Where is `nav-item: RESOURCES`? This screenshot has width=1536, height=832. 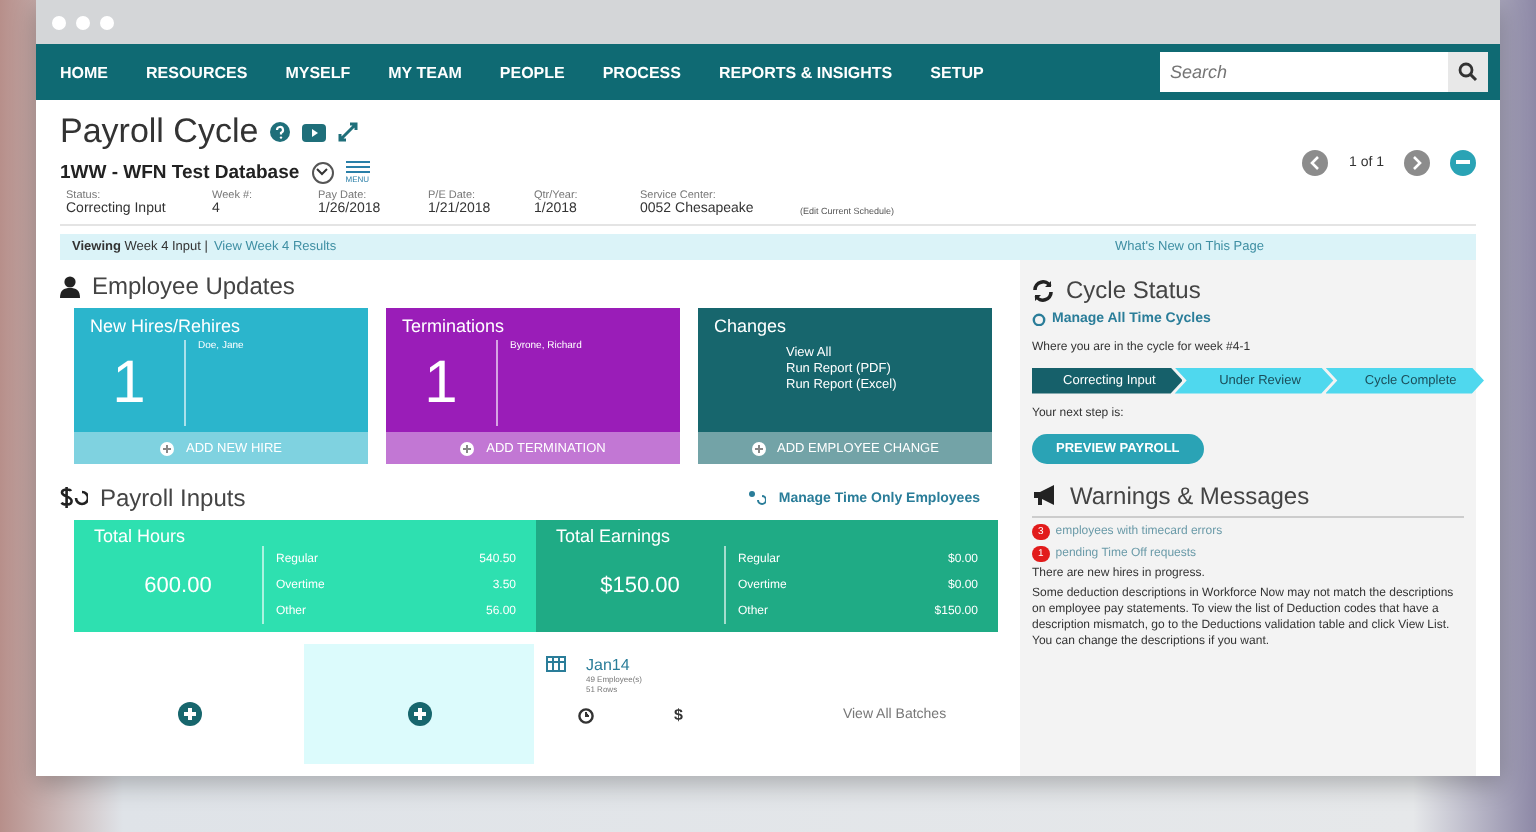 nav-item: RESOURCES is located at coordinates (197, 72).